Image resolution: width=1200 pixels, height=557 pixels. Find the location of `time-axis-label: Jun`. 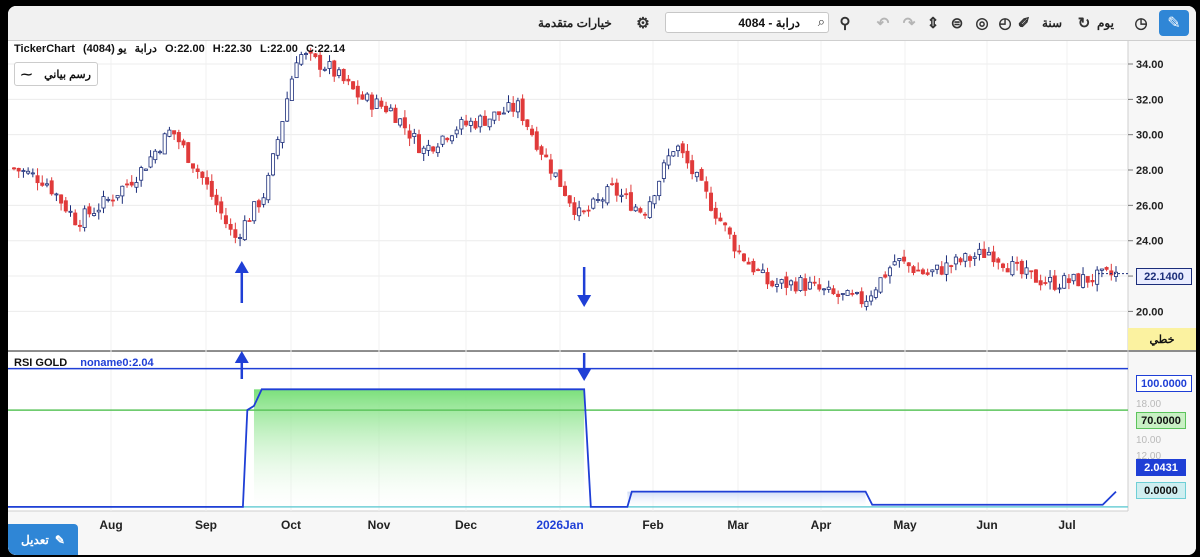

time-axis-label: Jun is located at coordinates (986, 525).